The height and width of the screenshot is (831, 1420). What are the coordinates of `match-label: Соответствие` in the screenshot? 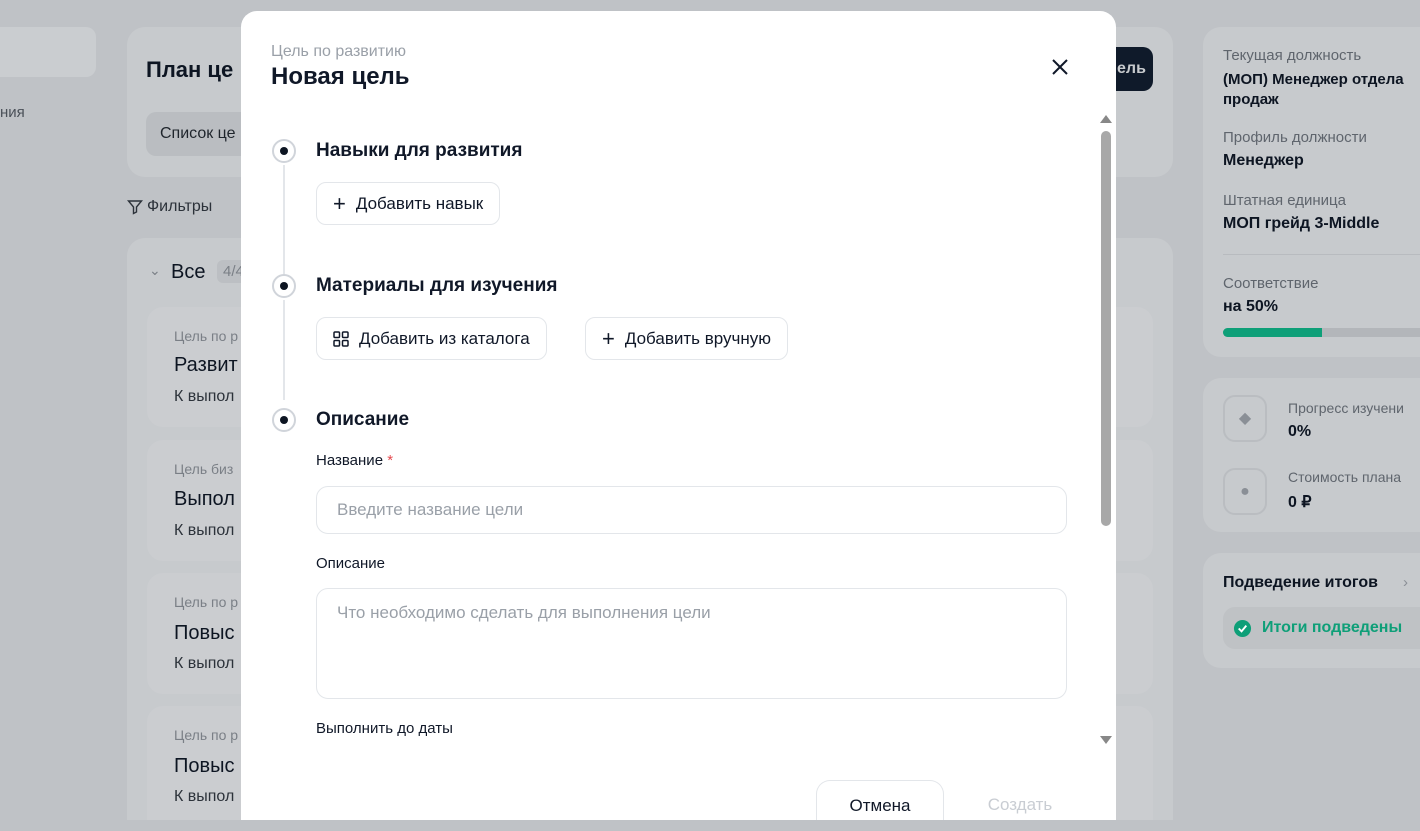 It's located at (1271, 283).